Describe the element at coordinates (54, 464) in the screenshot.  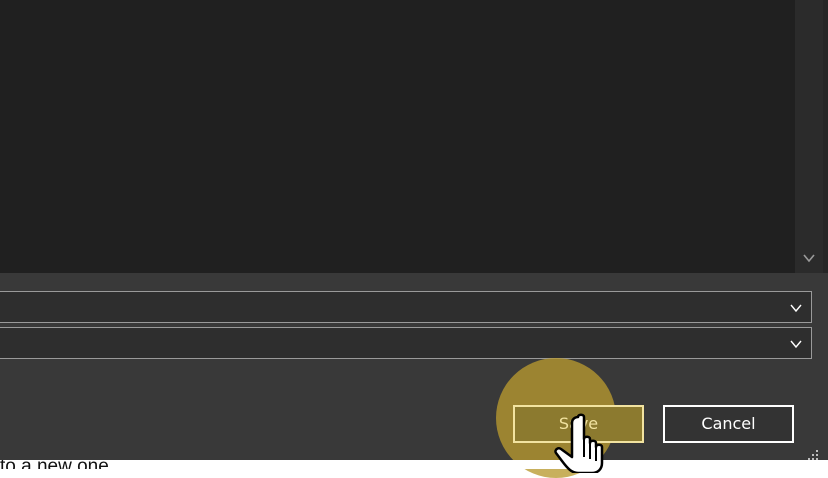
I see `background-text: to a new one` at that location.